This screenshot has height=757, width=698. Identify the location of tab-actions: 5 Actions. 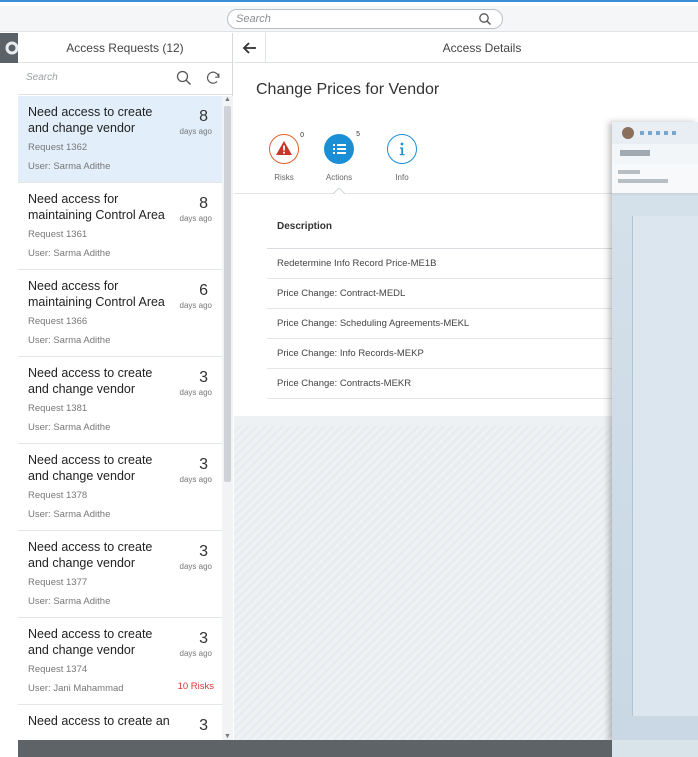
(339, 156).